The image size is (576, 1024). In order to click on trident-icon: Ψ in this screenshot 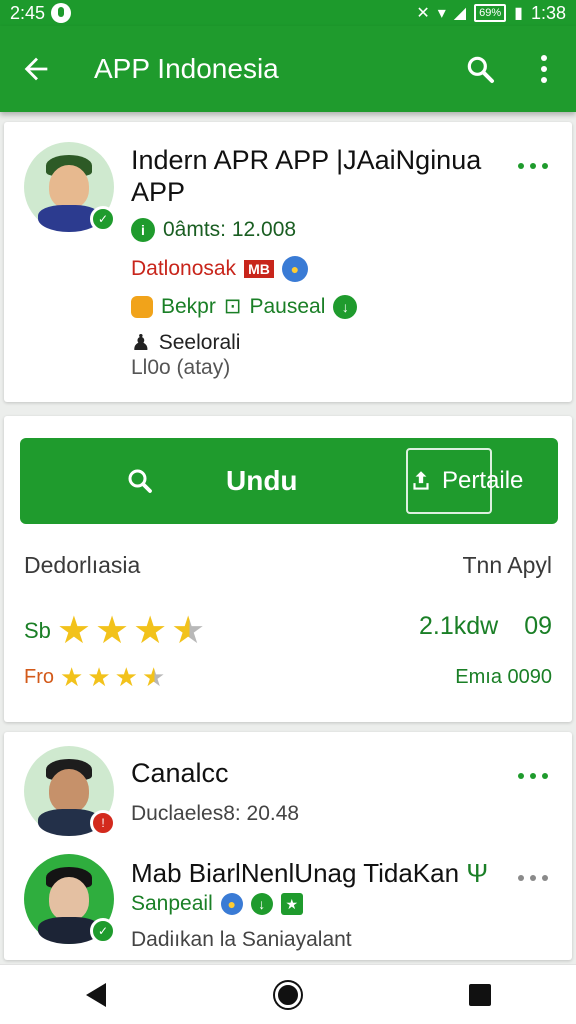, I will do `click(477, 873)`.